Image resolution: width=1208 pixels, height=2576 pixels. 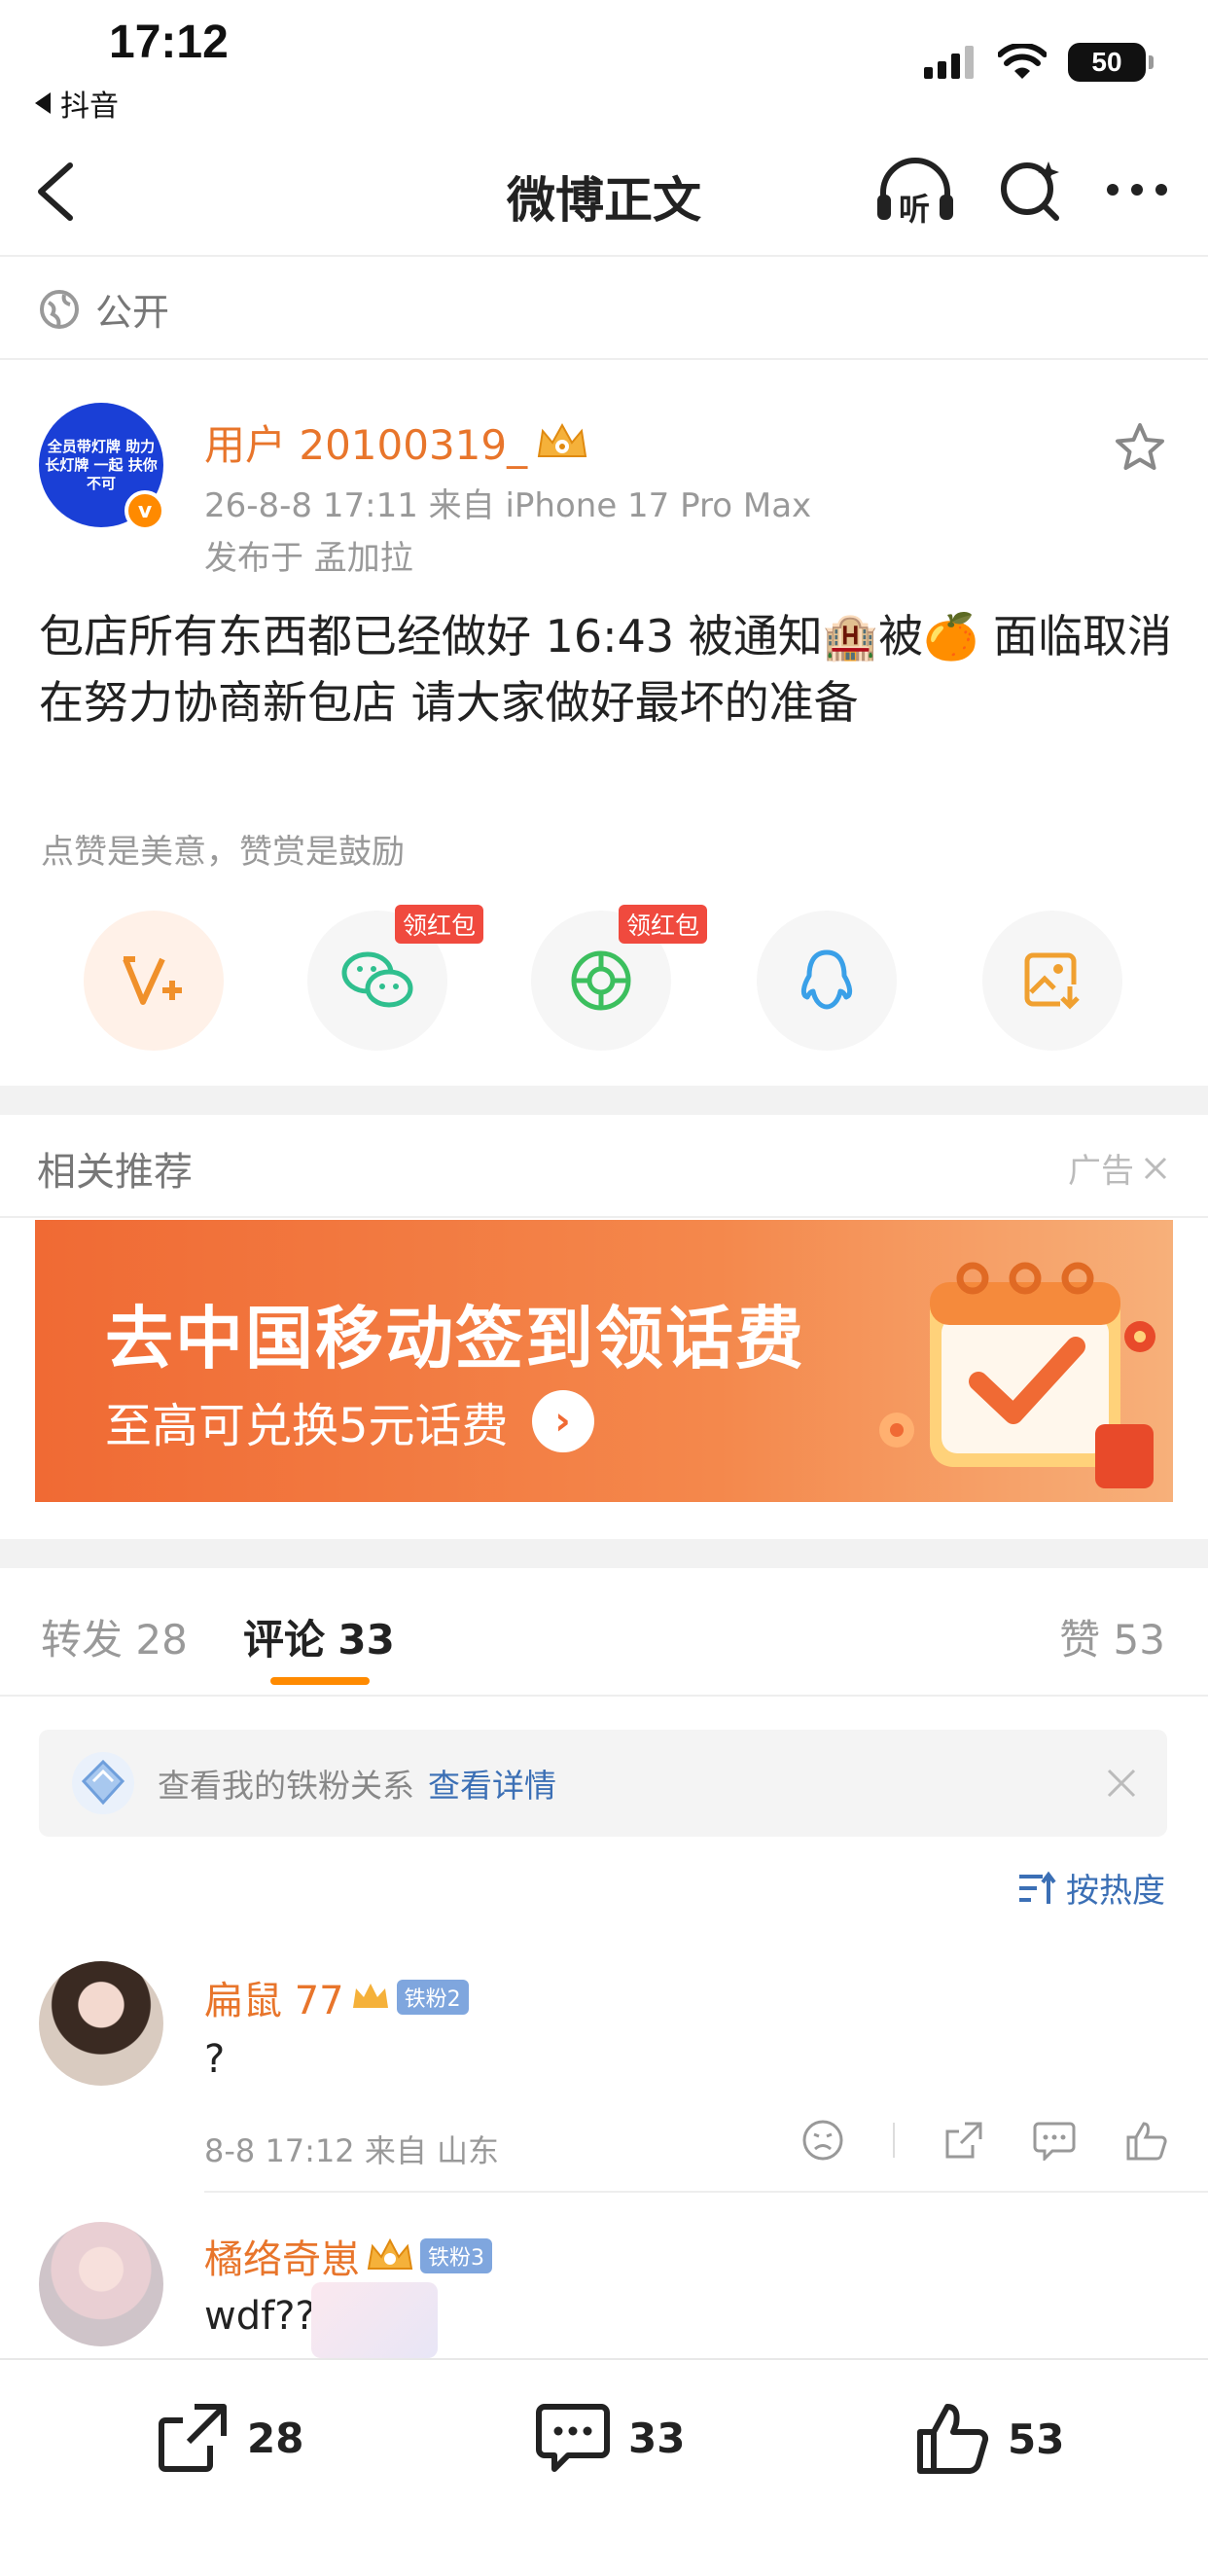 I want to click on post-location: 发布于 孟加拉, so click(x=309, y=558).